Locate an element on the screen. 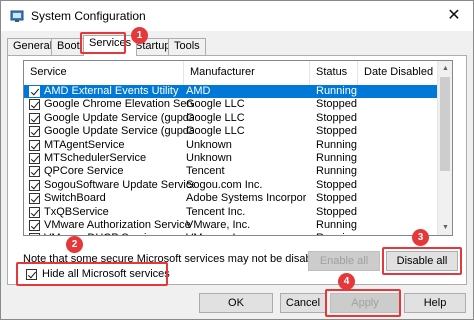 This screenshot has width=474, height=320. service-row: TxQBService Tencent Inc. Stopped is located at coordinates (231, 212).